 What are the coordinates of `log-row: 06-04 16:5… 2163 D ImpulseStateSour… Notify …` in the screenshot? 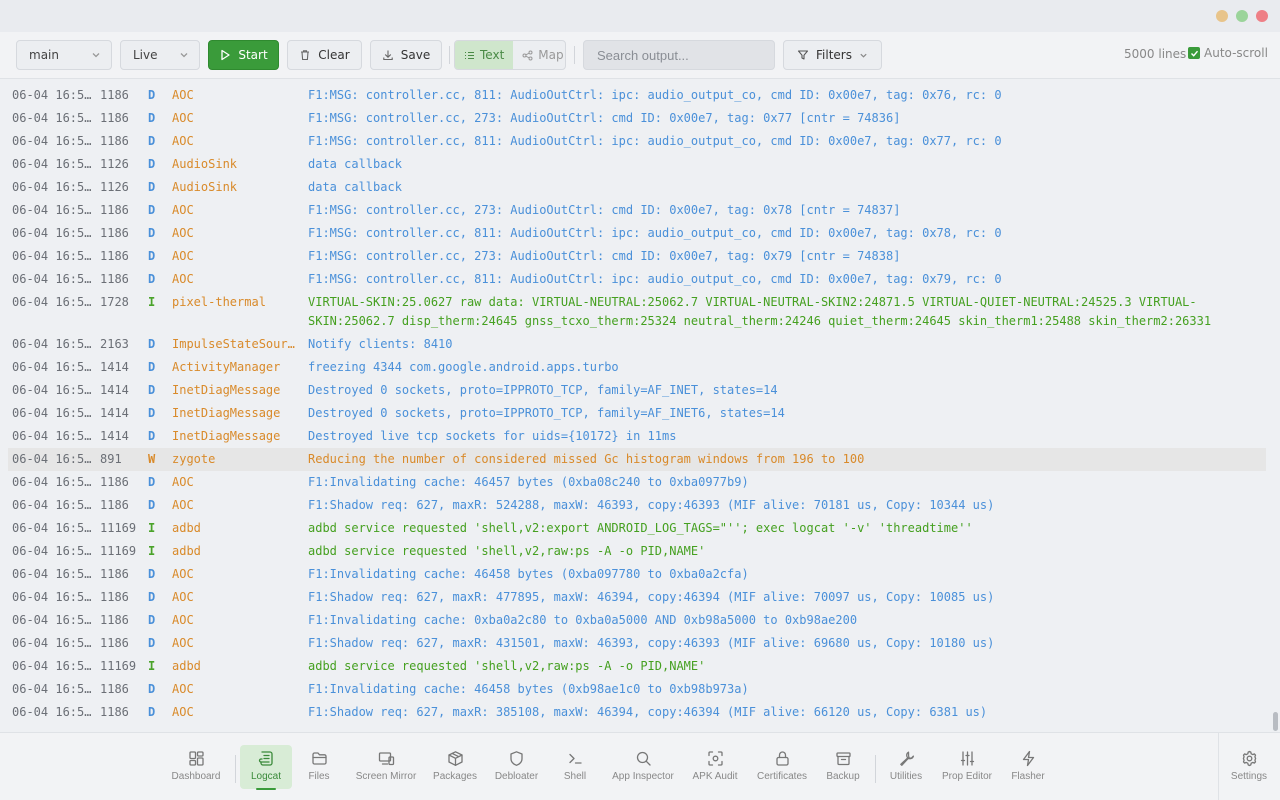 It's located at (637, 344).